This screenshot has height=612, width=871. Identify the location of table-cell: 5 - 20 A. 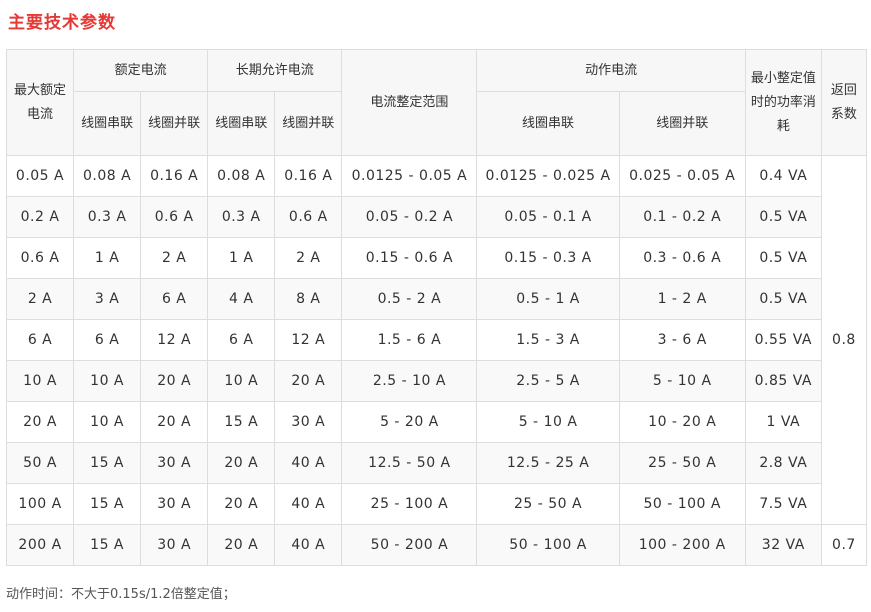
(409, 422).